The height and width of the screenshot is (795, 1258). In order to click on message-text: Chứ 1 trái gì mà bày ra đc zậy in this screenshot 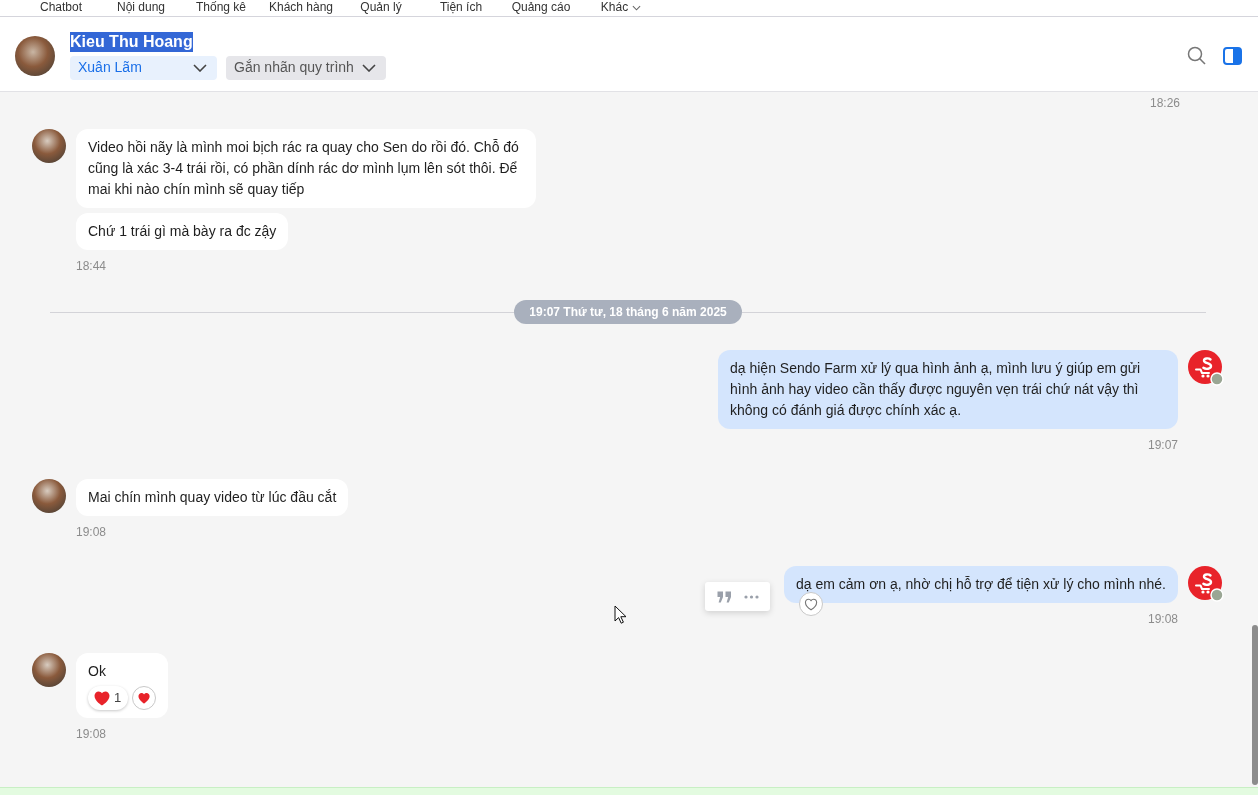, I will do `click(182, 231)`.